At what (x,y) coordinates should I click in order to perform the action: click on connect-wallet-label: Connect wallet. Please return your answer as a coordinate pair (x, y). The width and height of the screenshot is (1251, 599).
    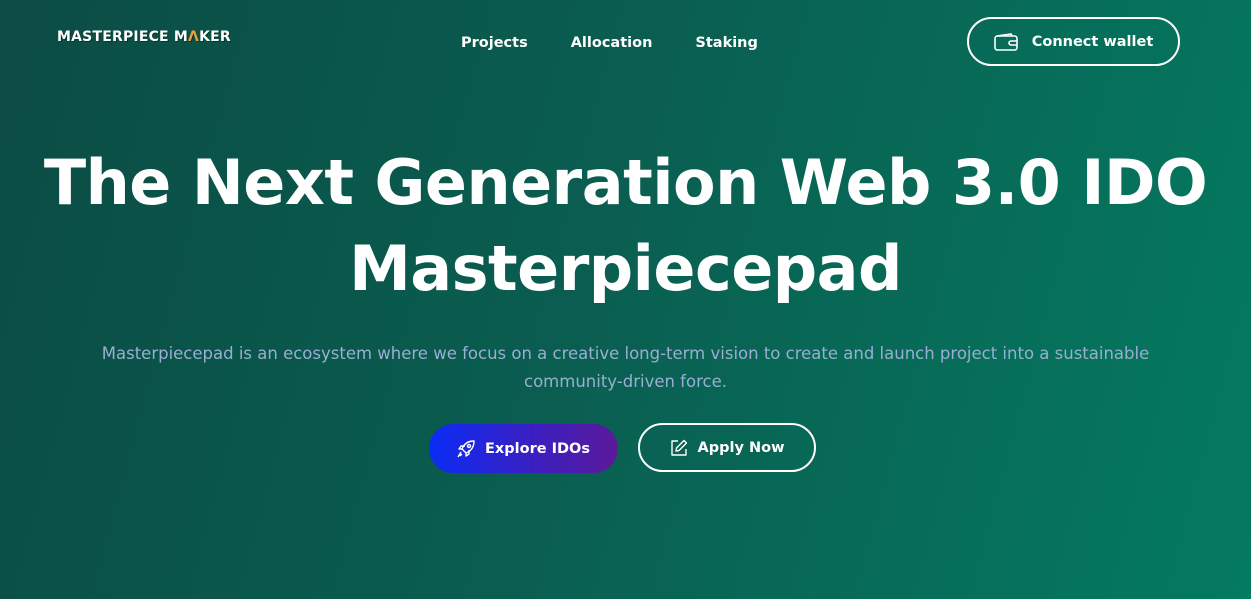
    Looking at the image, I should click on (1092, 41).